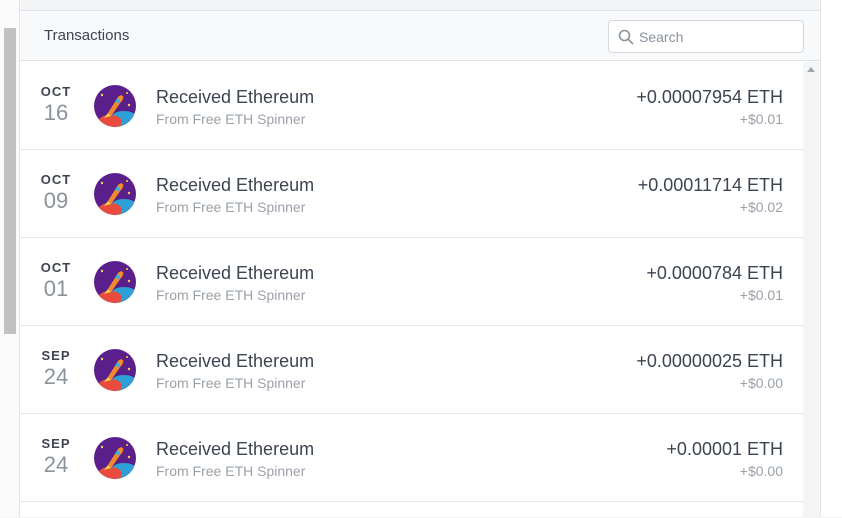  What do you see at coordinates (719, 36) in the screenshot?
I see `search-input` at bounding box center [719, 36].